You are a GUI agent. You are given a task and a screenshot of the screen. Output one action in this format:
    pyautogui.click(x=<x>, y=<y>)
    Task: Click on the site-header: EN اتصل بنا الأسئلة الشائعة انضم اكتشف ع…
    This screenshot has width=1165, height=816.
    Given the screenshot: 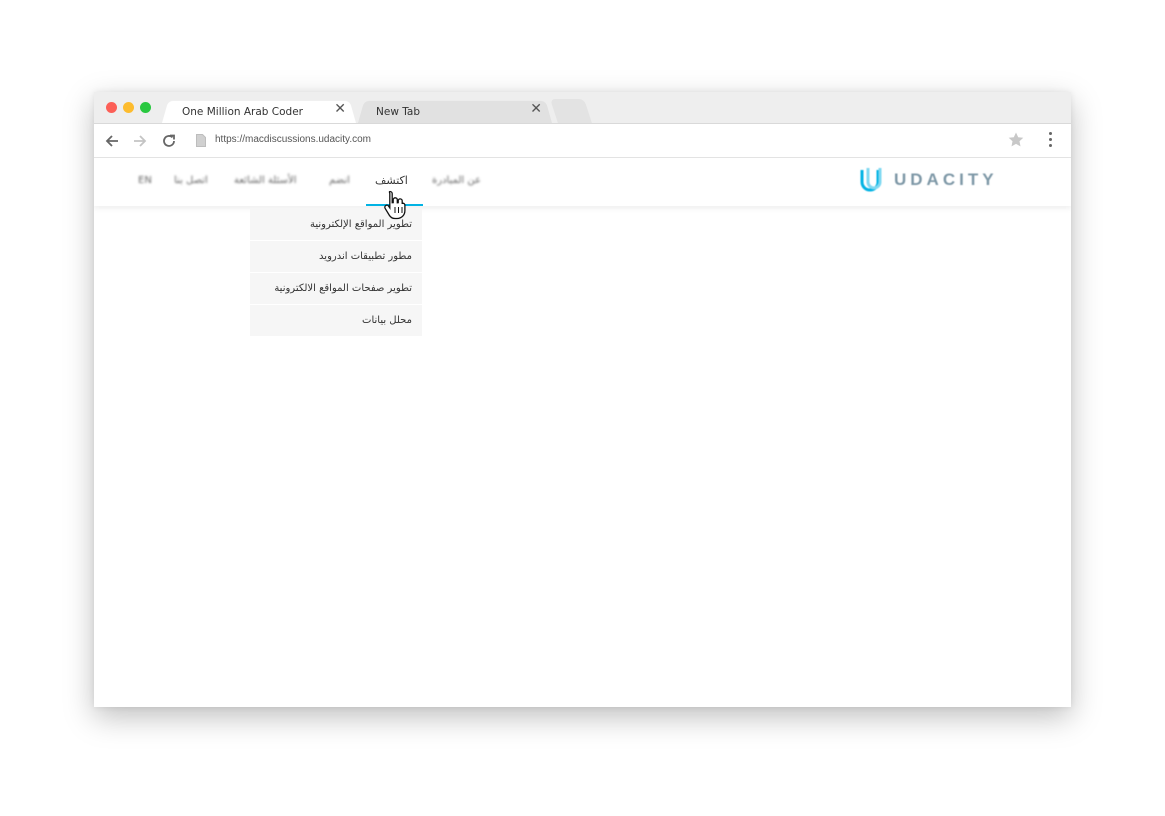 What is the action you would take?
    pyautogui.click(x=582, y=182)
    